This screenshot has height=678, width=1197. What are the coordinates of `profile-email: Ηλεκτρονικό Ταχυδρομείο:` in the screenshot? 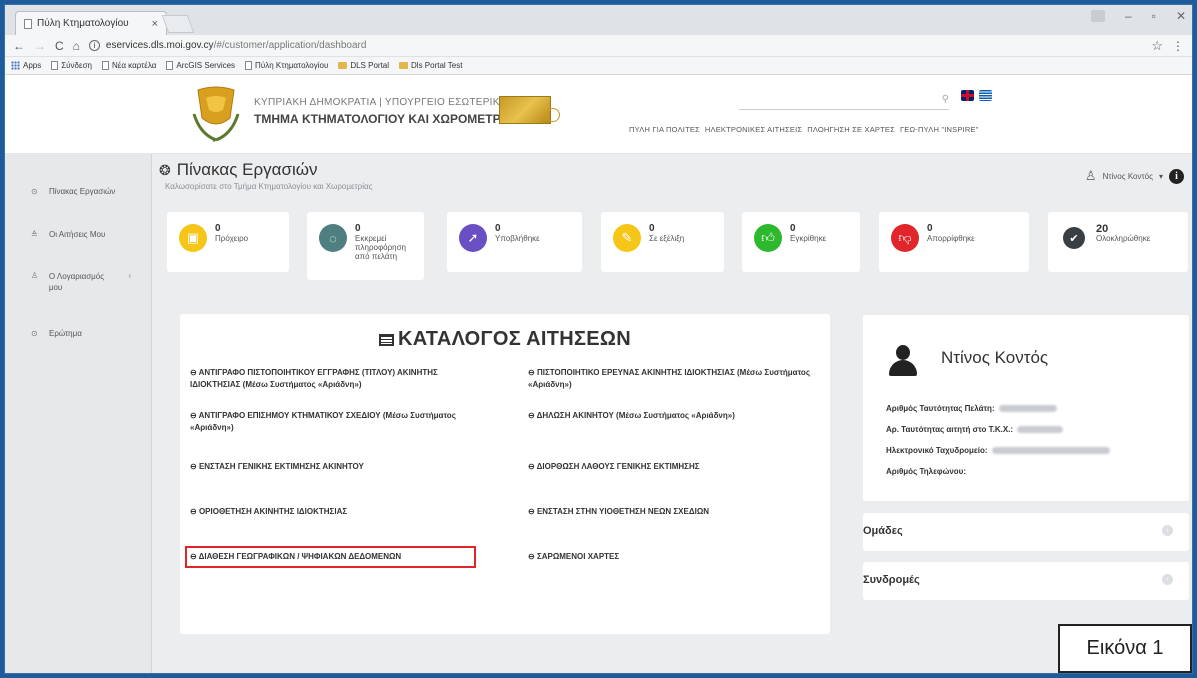 It's located at (998, 450).